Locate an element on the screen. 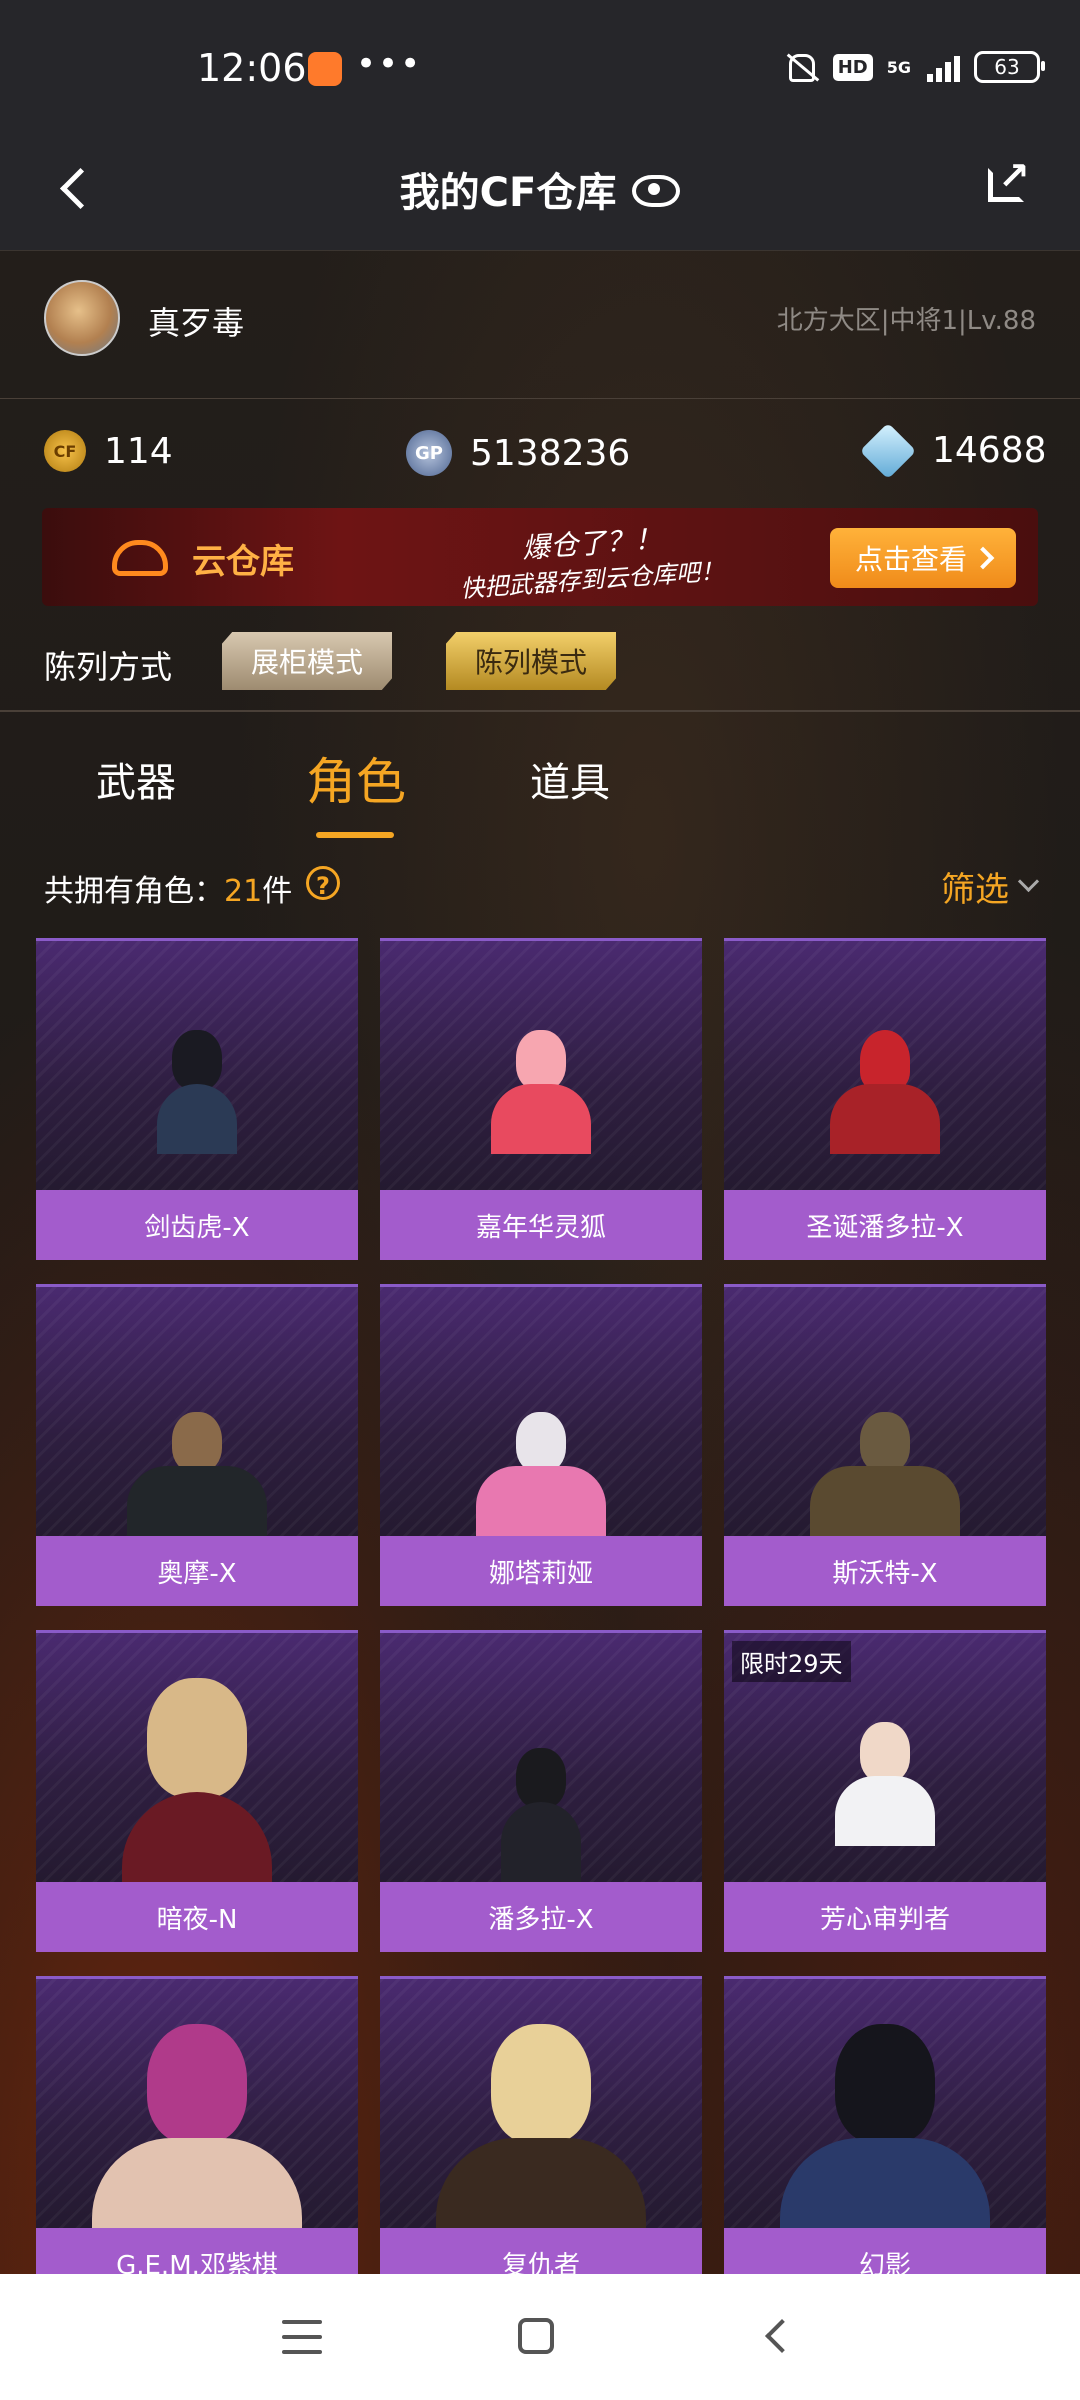 This screenshot has height=2400, width=1080. role-name: 暗夜-N is located at coordinates (197, 1917).